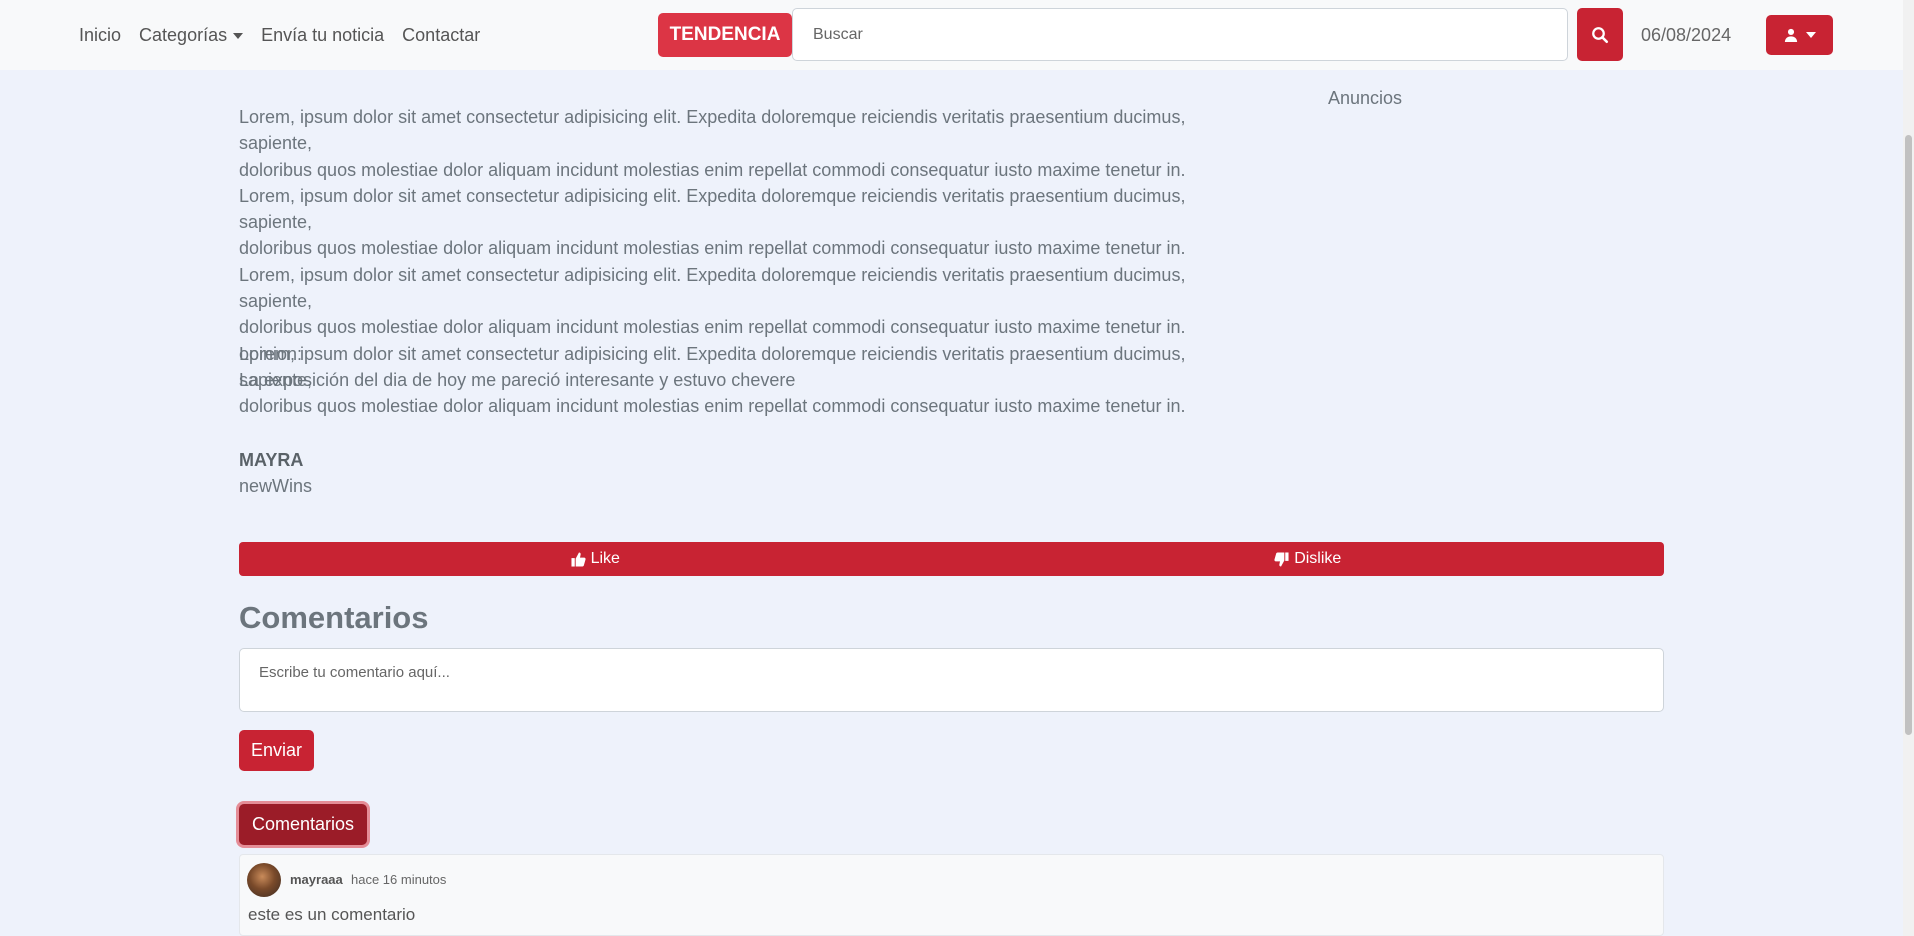 This screenshot has height=936, width=1914. I want to click on scrollbar-thumb, so click(1908, 435).